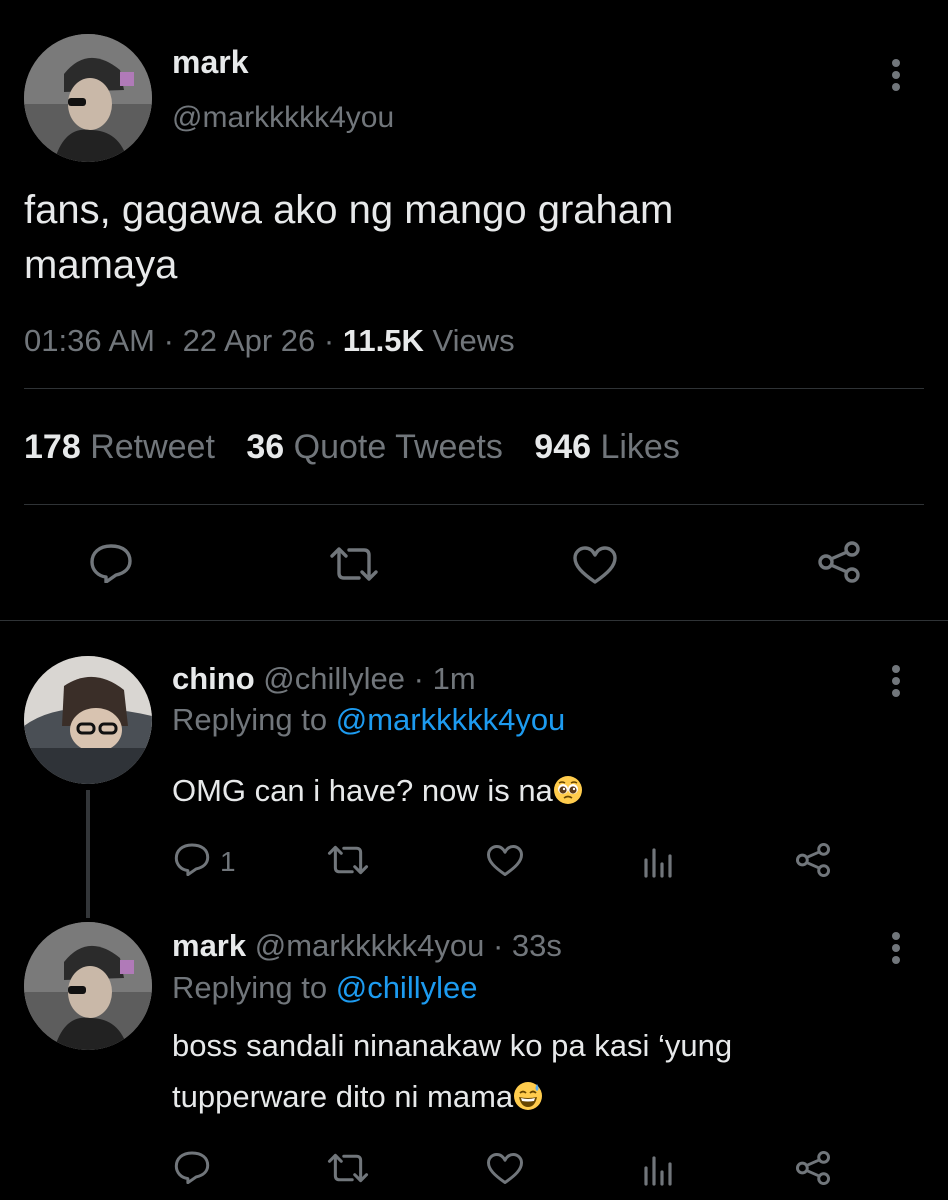  I want to click on reply-text-content: tupperware dito ni mama, so click(343, 1096).